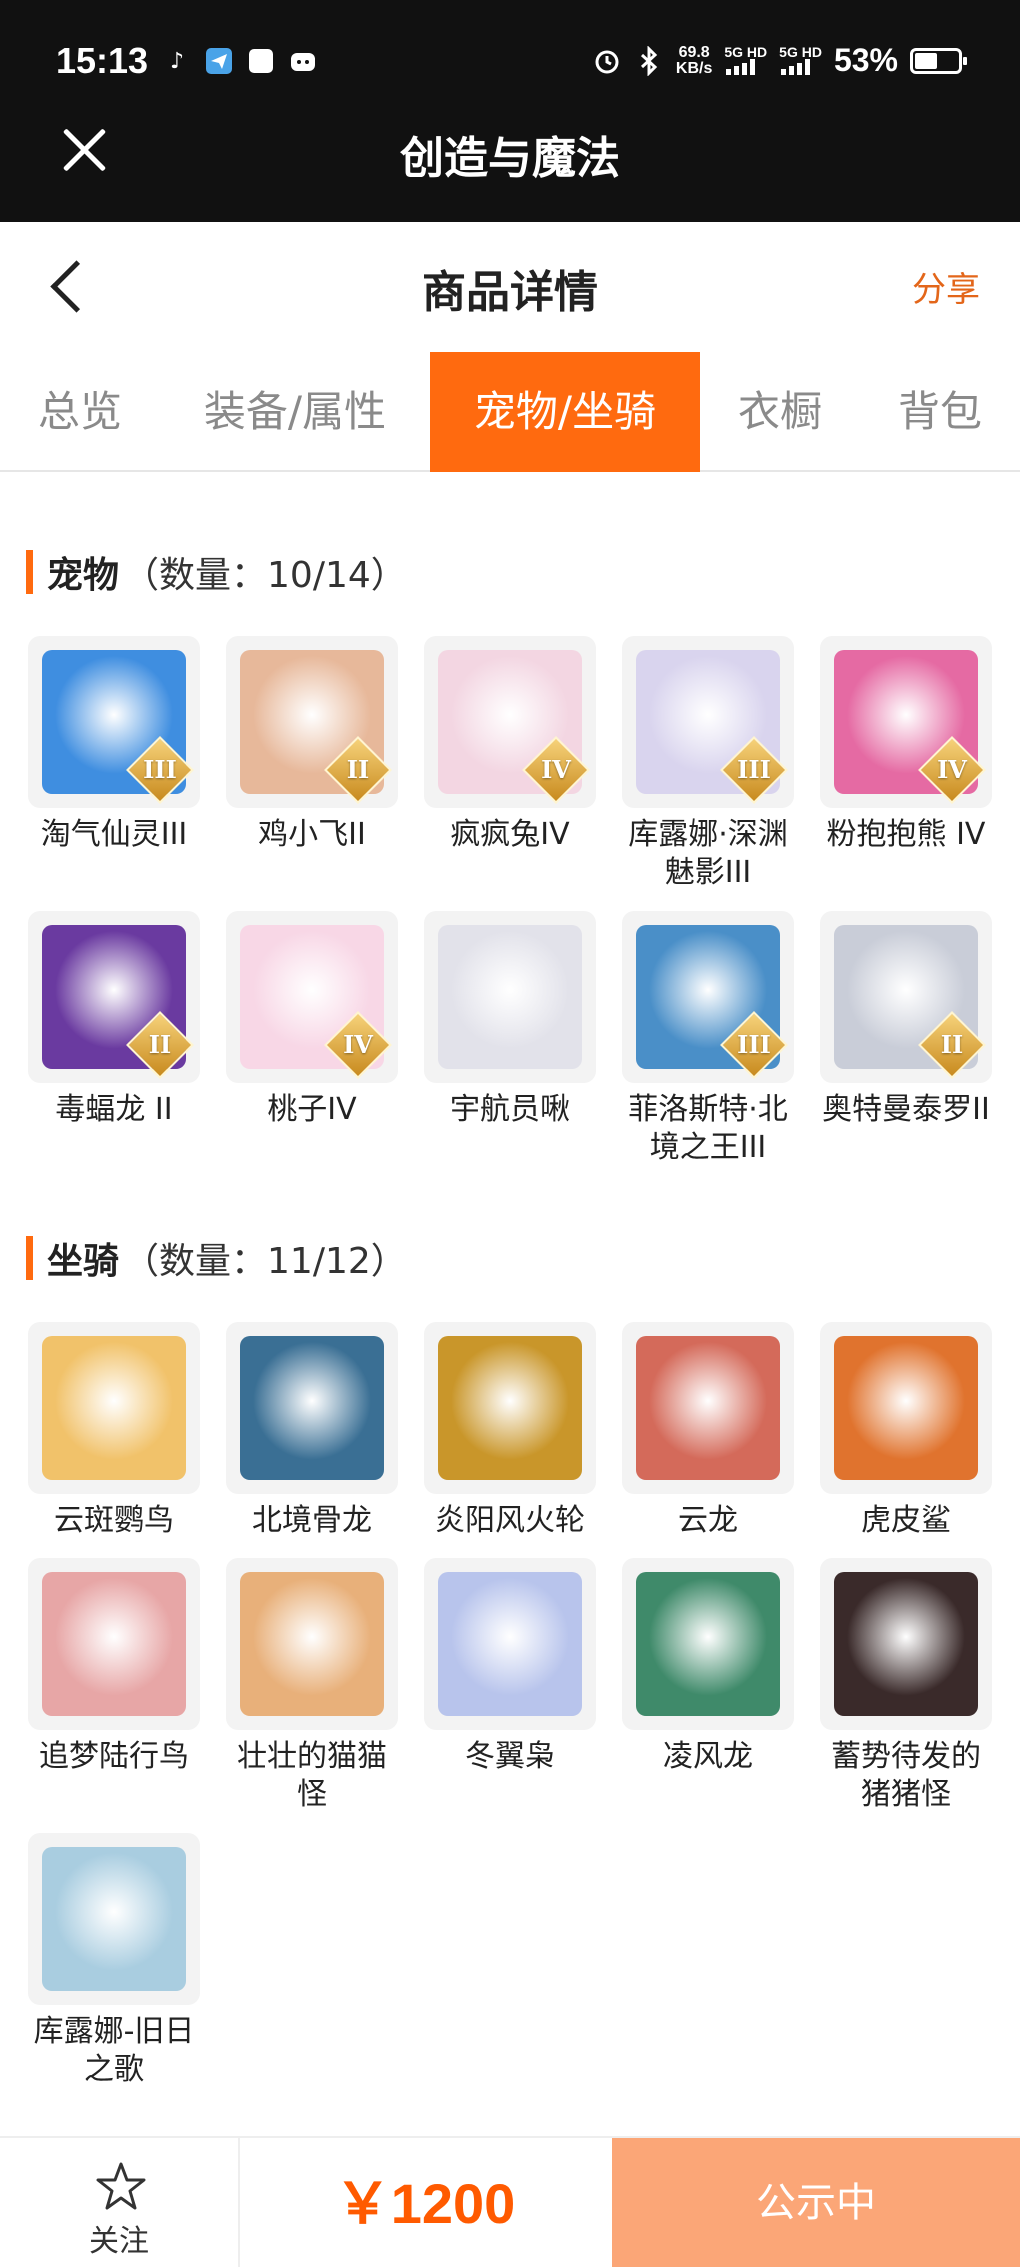 Image resolution: width=1020 pixels, height=2267 pixels. I want to click on tab-pets-mounts: 宠物/坐骑, so click(565, 412).